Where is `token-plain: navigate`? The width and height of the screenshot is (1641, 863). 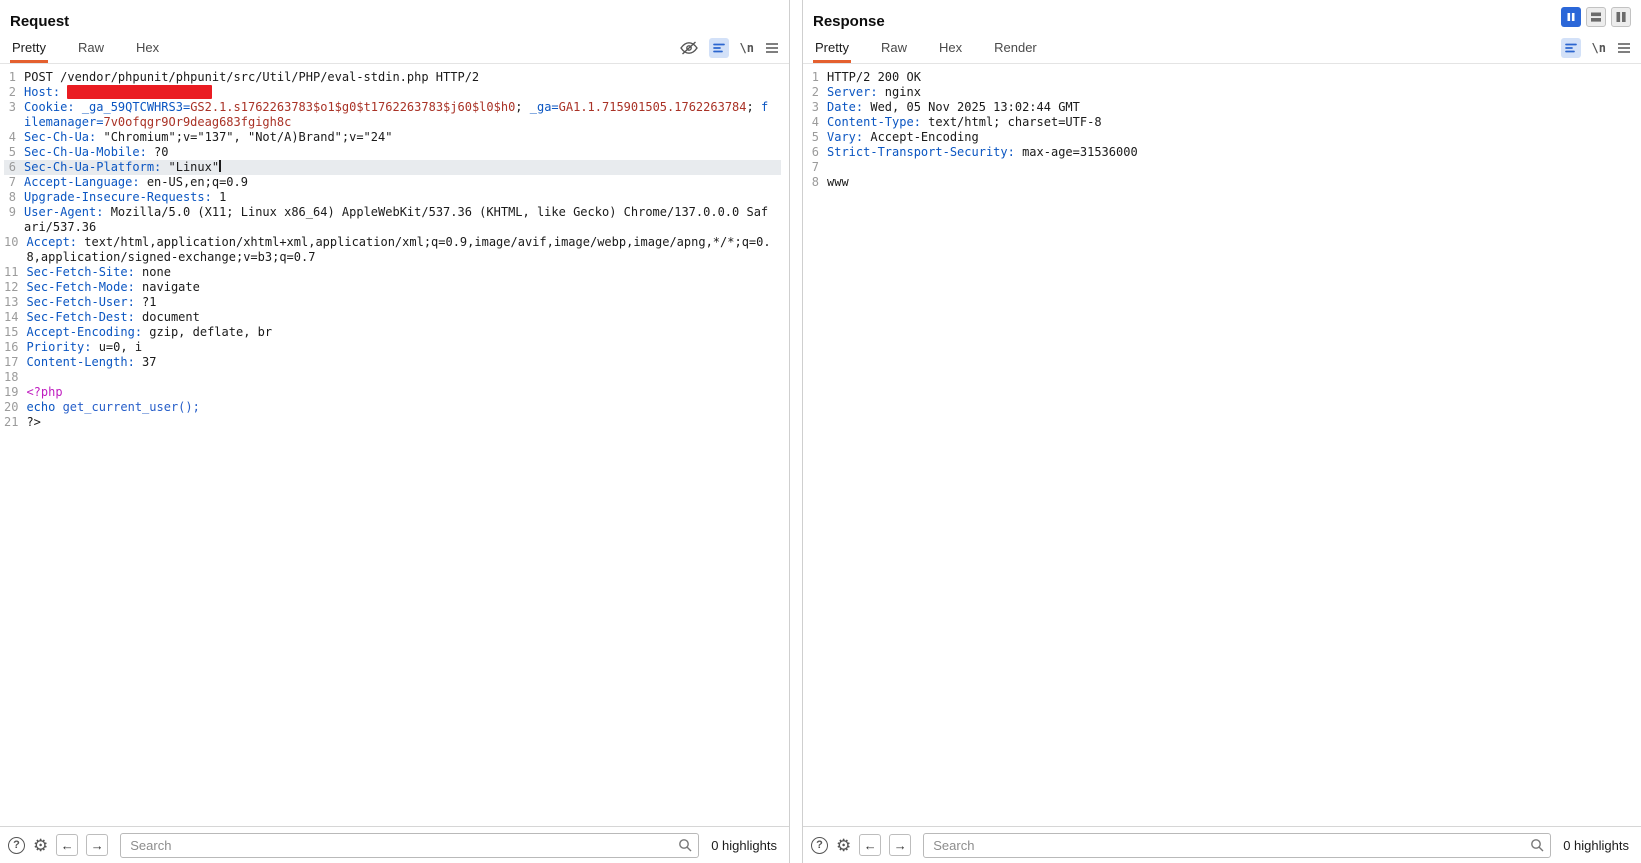 token-plain: navigate is located at coordinates (167, 287).